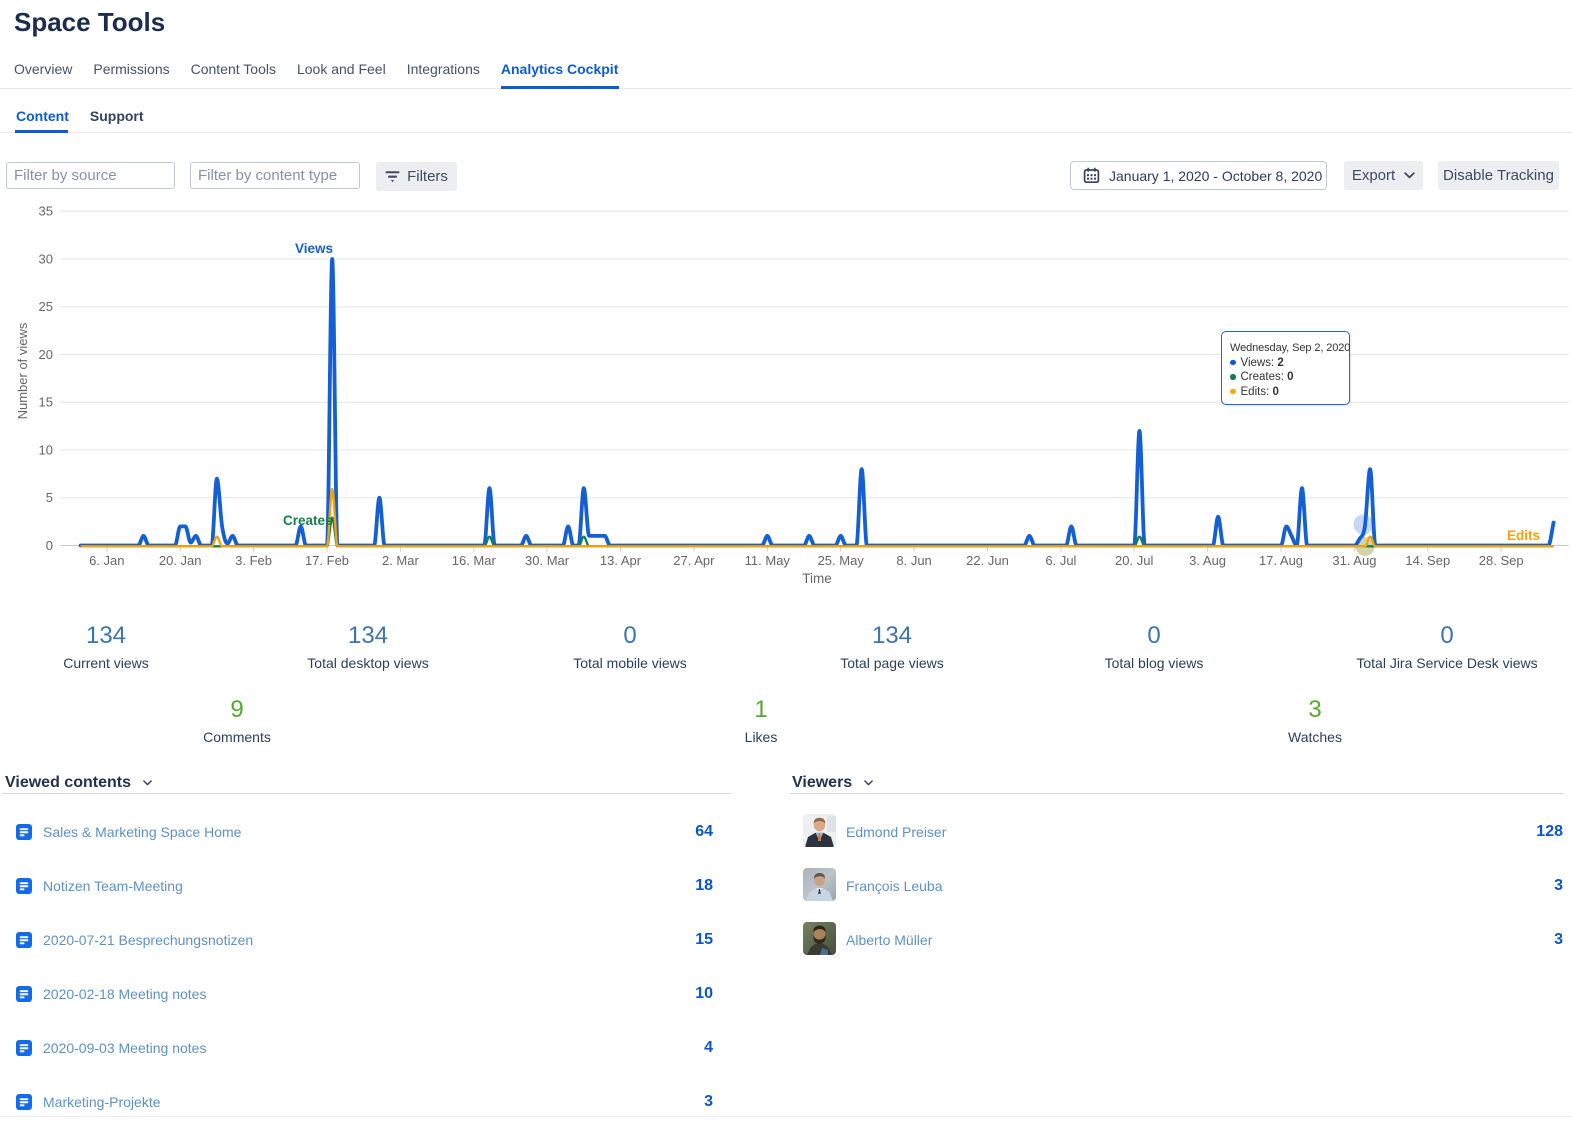 The height and width of the screenshot is (1129, 1572). I want to click on svg-text: 3. Aug, so click(1207, 560).